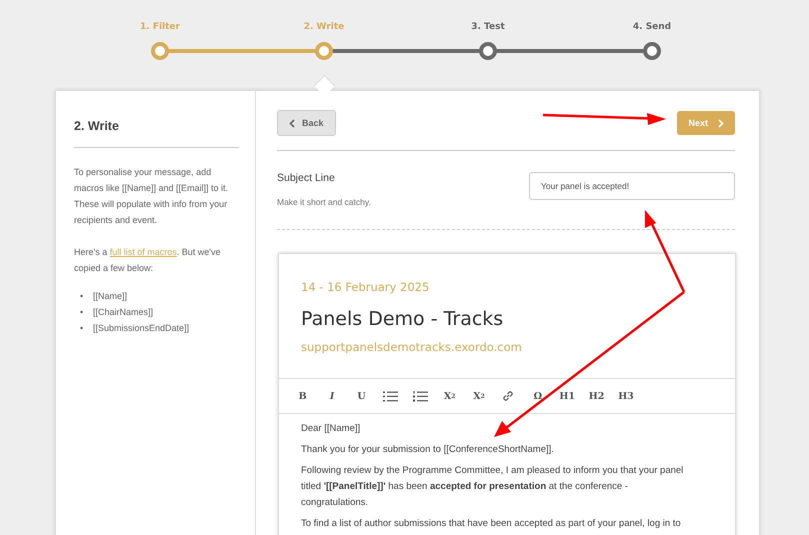  I want to click on format-button: U, so click(361, 396).